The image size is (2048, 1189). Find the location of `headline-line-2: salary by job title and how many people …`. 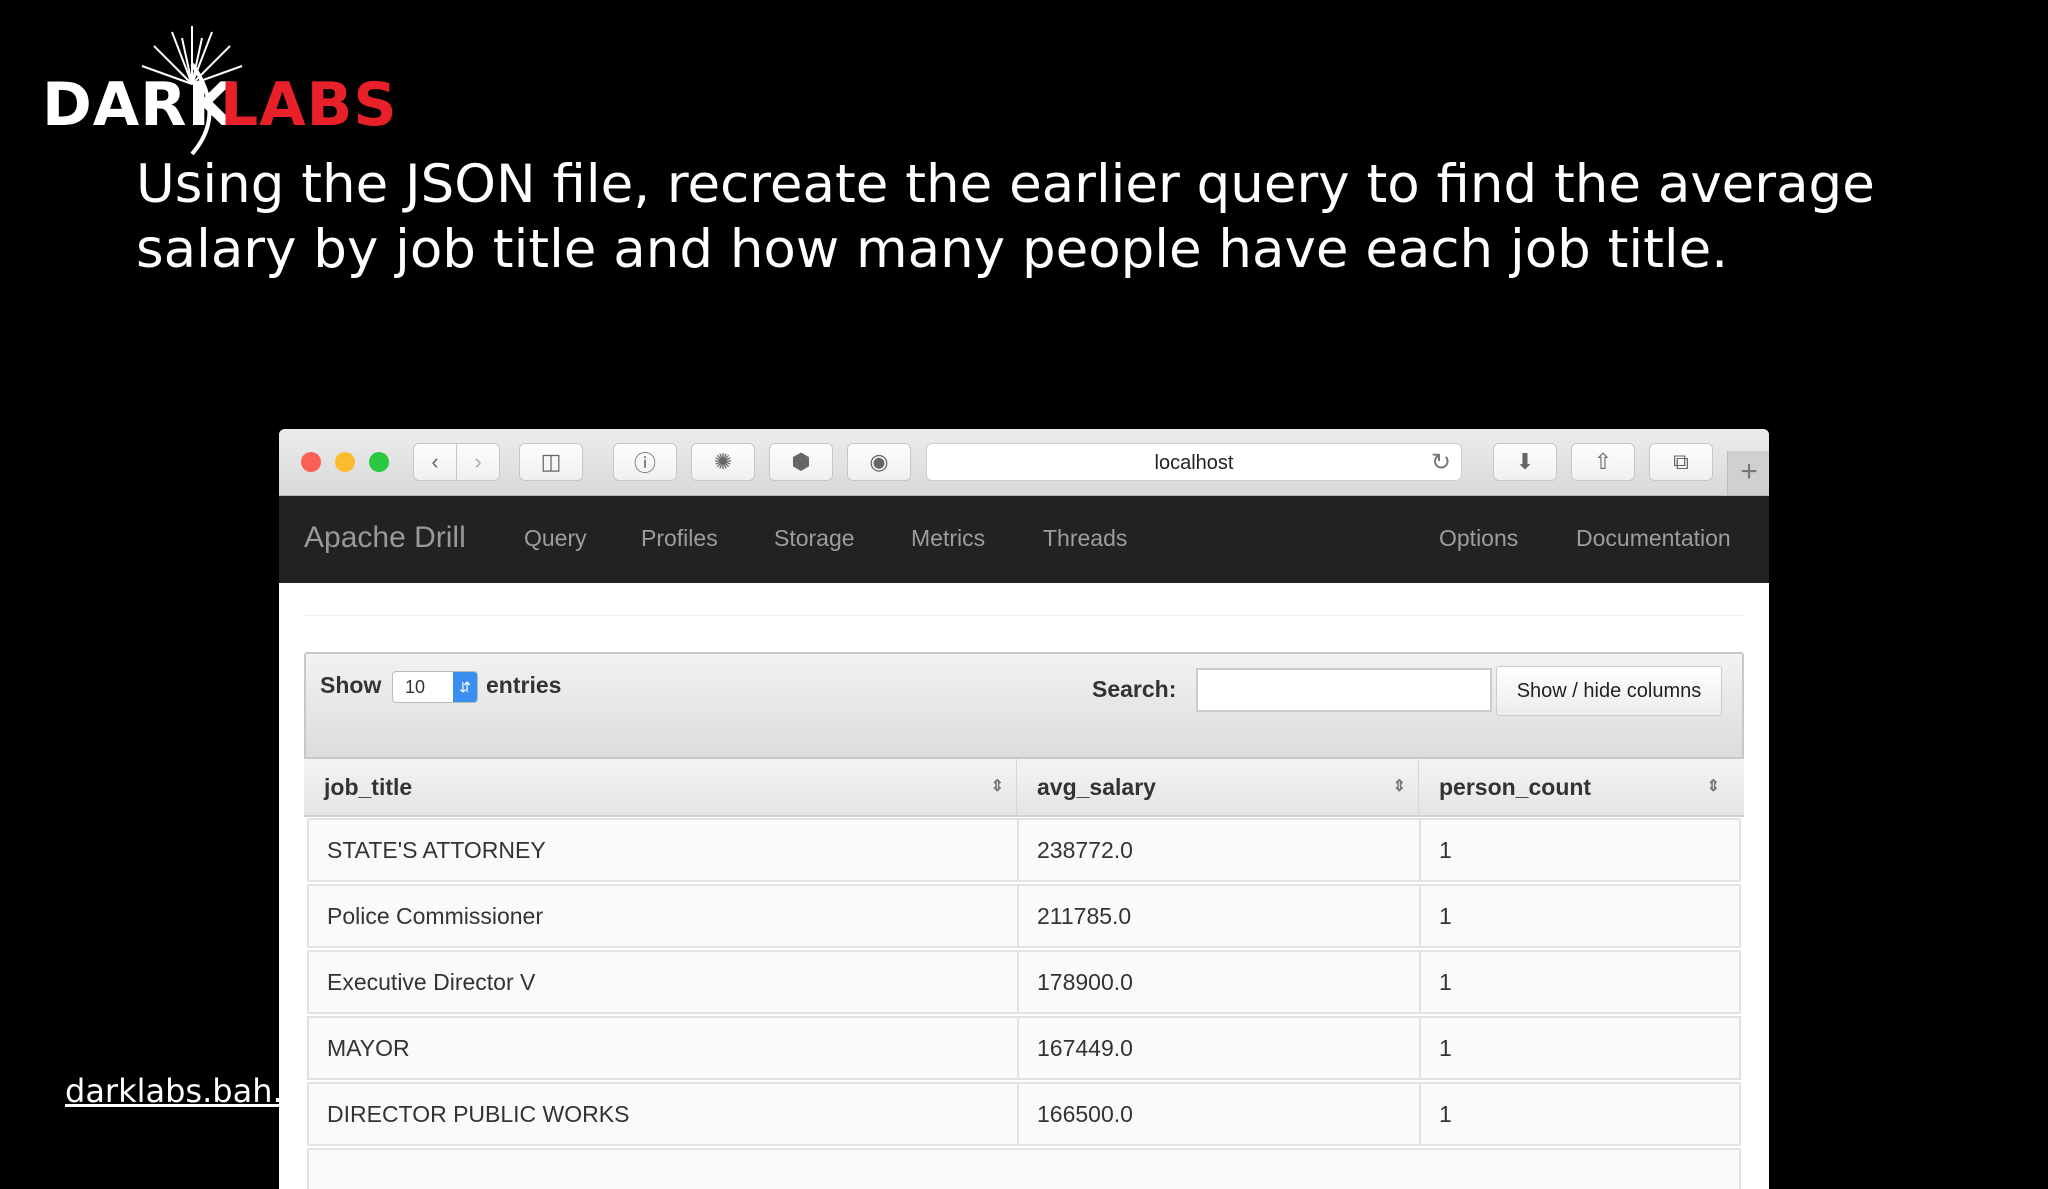

headline-line-2: salary by job title and how many people … is located at coordinates (932, 249).